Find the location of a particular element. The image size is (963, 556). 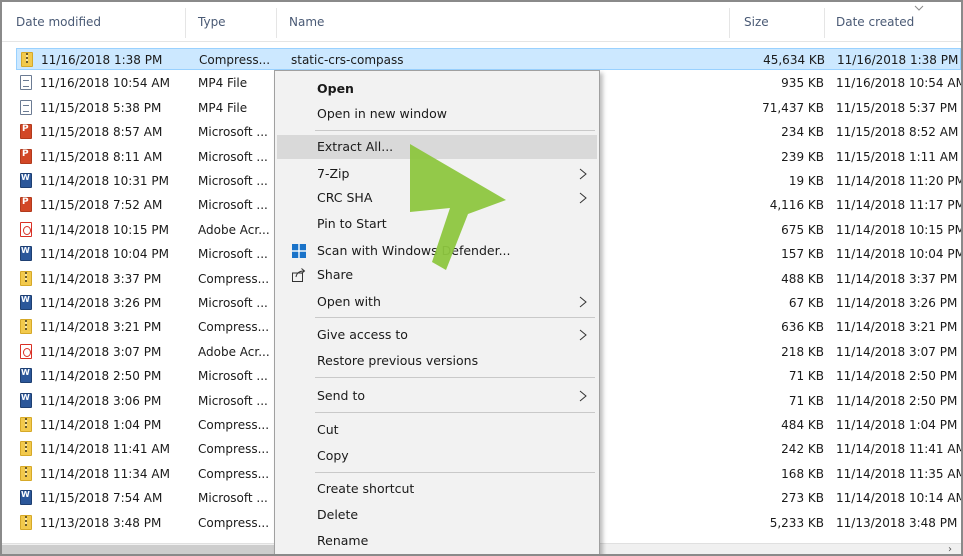

cell-date-modified: 11/14/2018 11:41 AM is located at coordinates (105, 449).